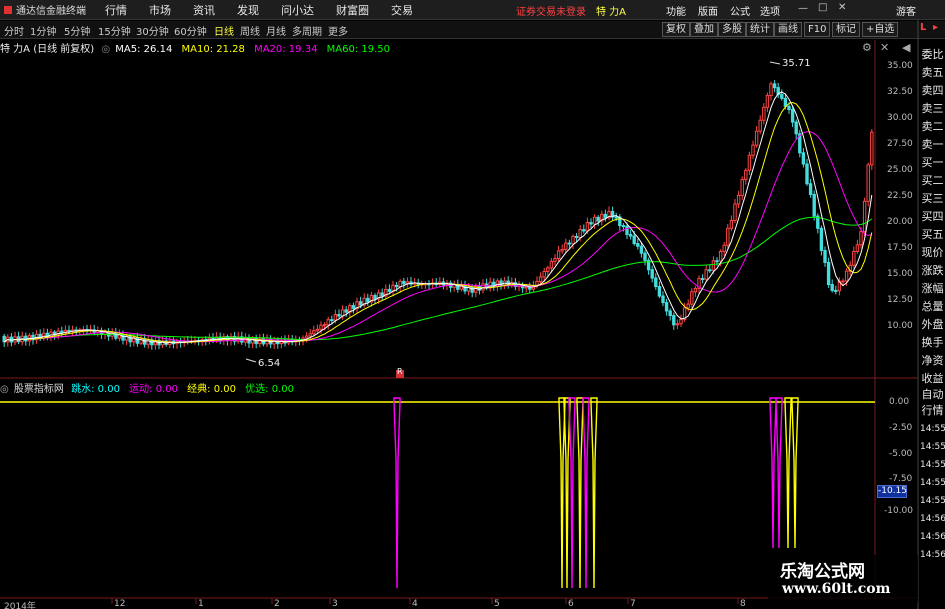 This screenshot has width=945, height=609. Describe the element at coordinates (900, 300) in the screenshot. I see `y-tick: 12.50` at that location.